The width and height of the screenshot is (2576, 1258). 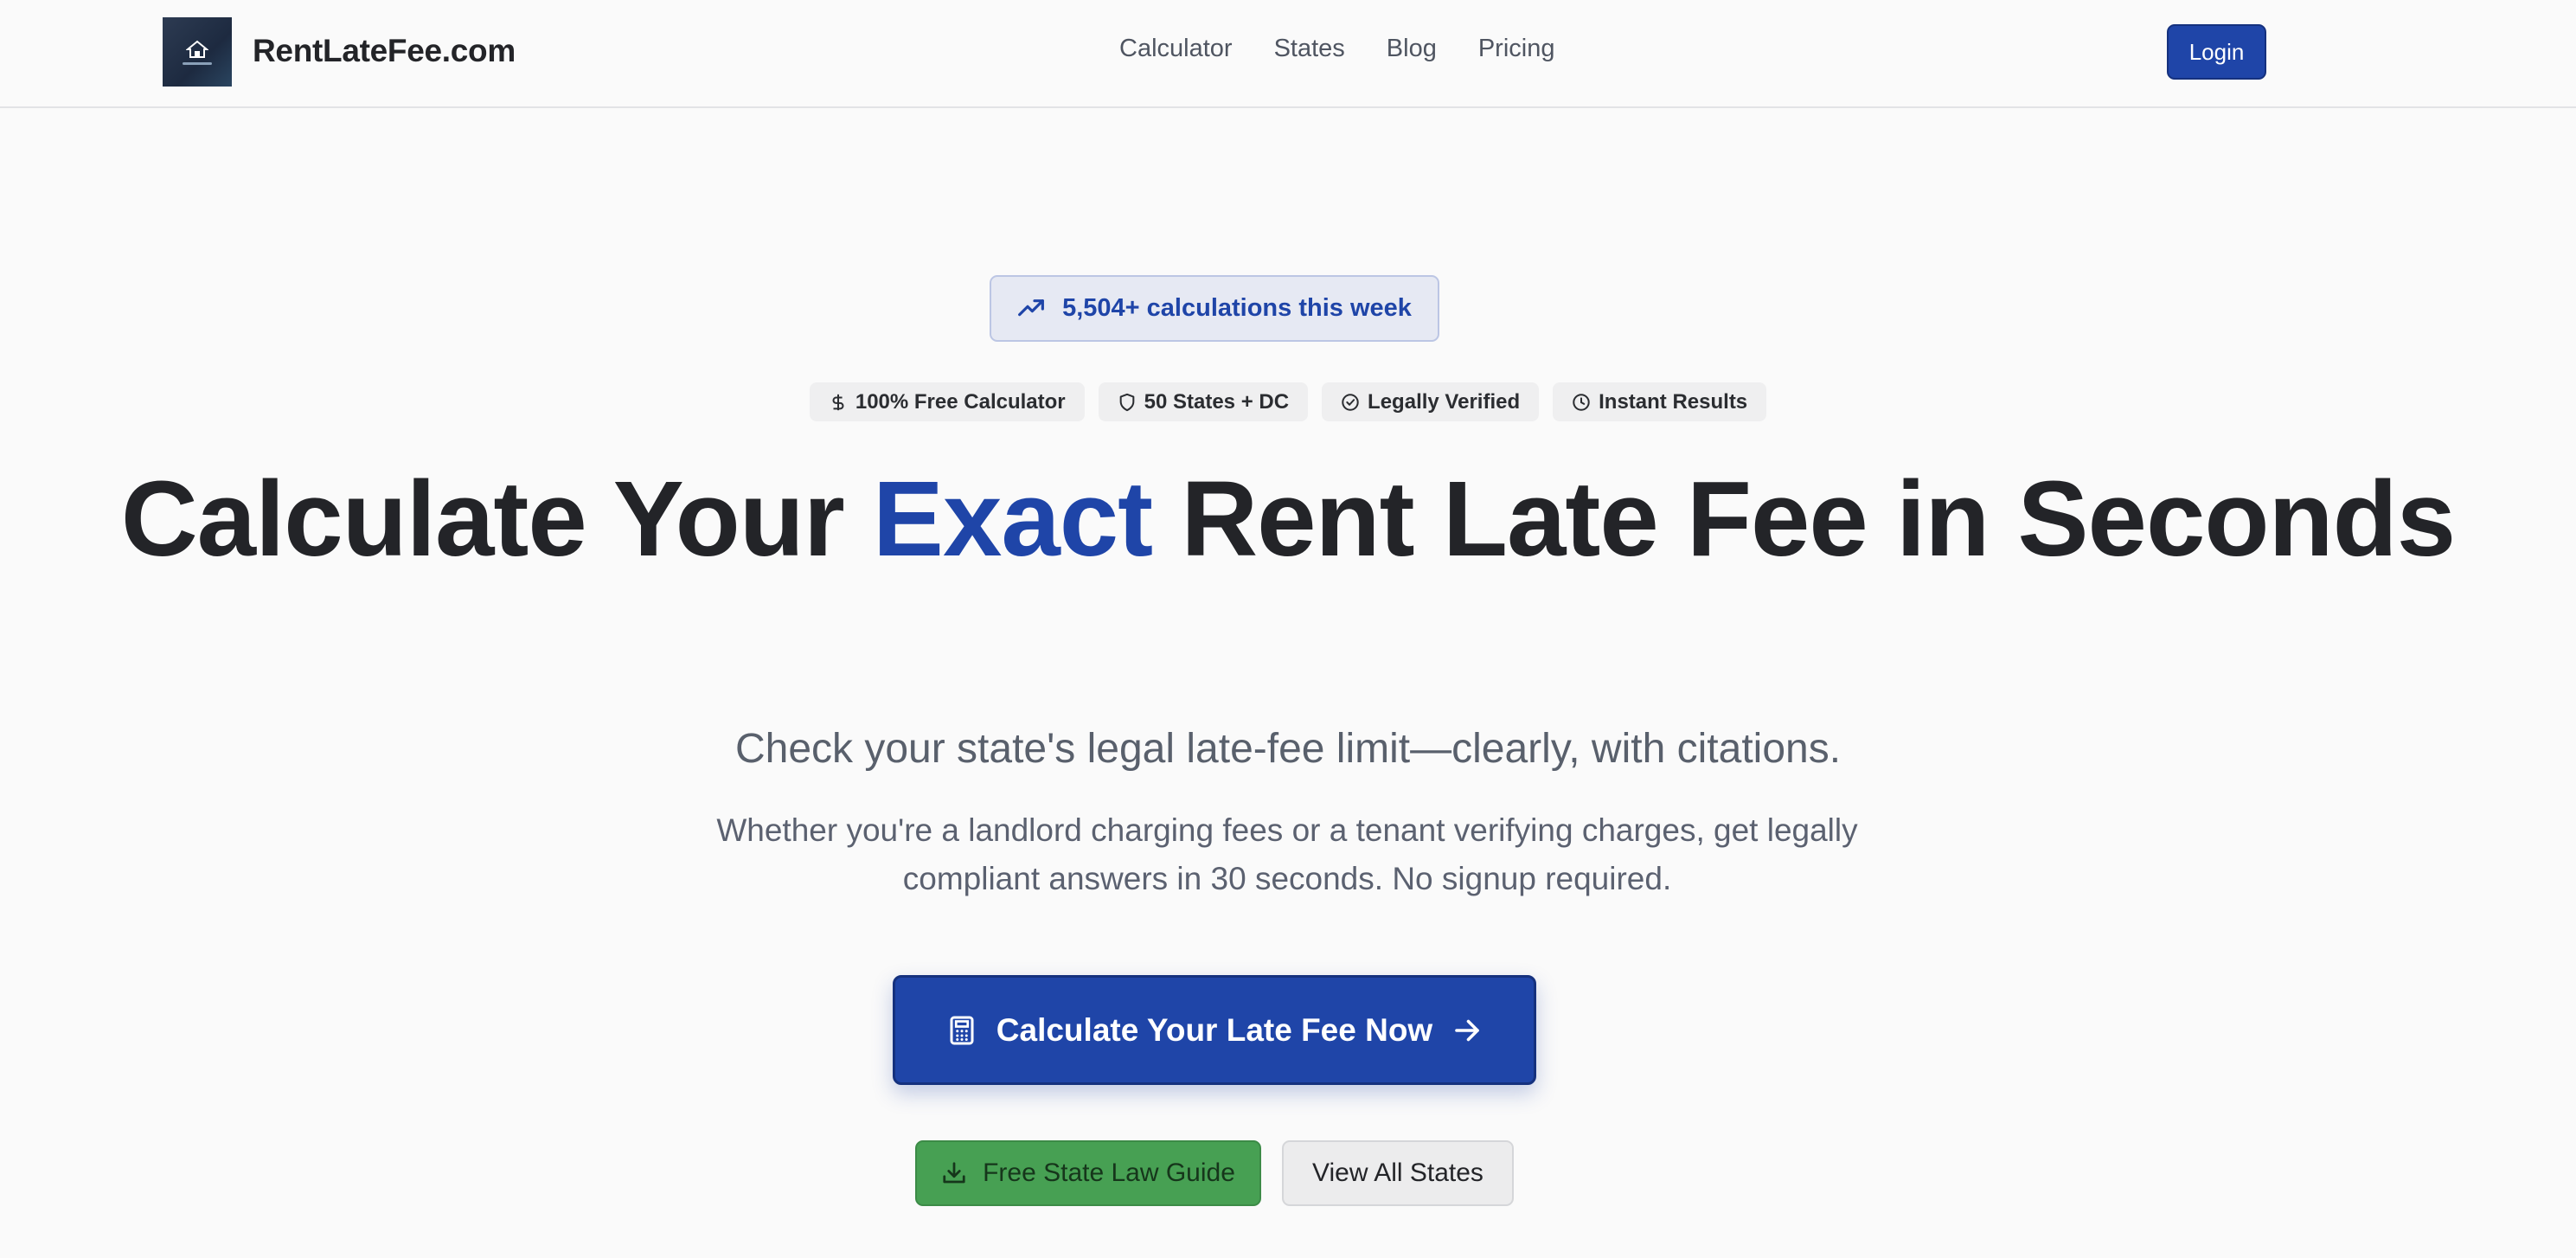 I want to click on main-nav: Calculator States Blog Pricing, so click(x=1336, y=49).